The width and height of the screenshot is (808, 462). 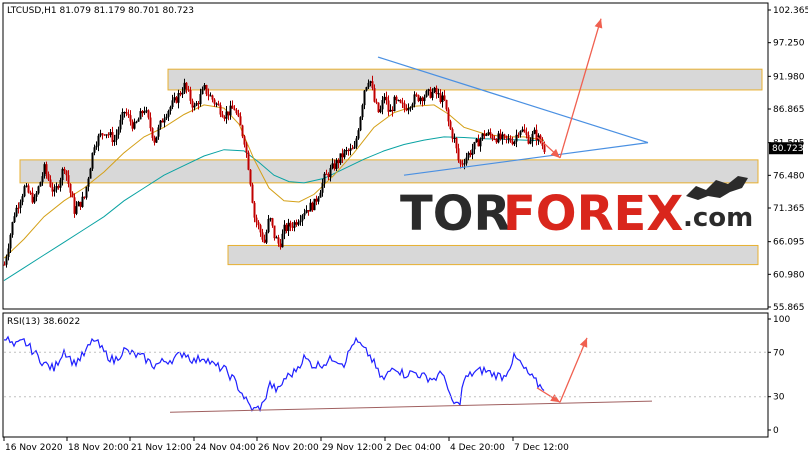 What do you see at coordinates (789, 176) in the screenshot?
I see `price-tick-label: 76.480` at bounding box center [789, 176].